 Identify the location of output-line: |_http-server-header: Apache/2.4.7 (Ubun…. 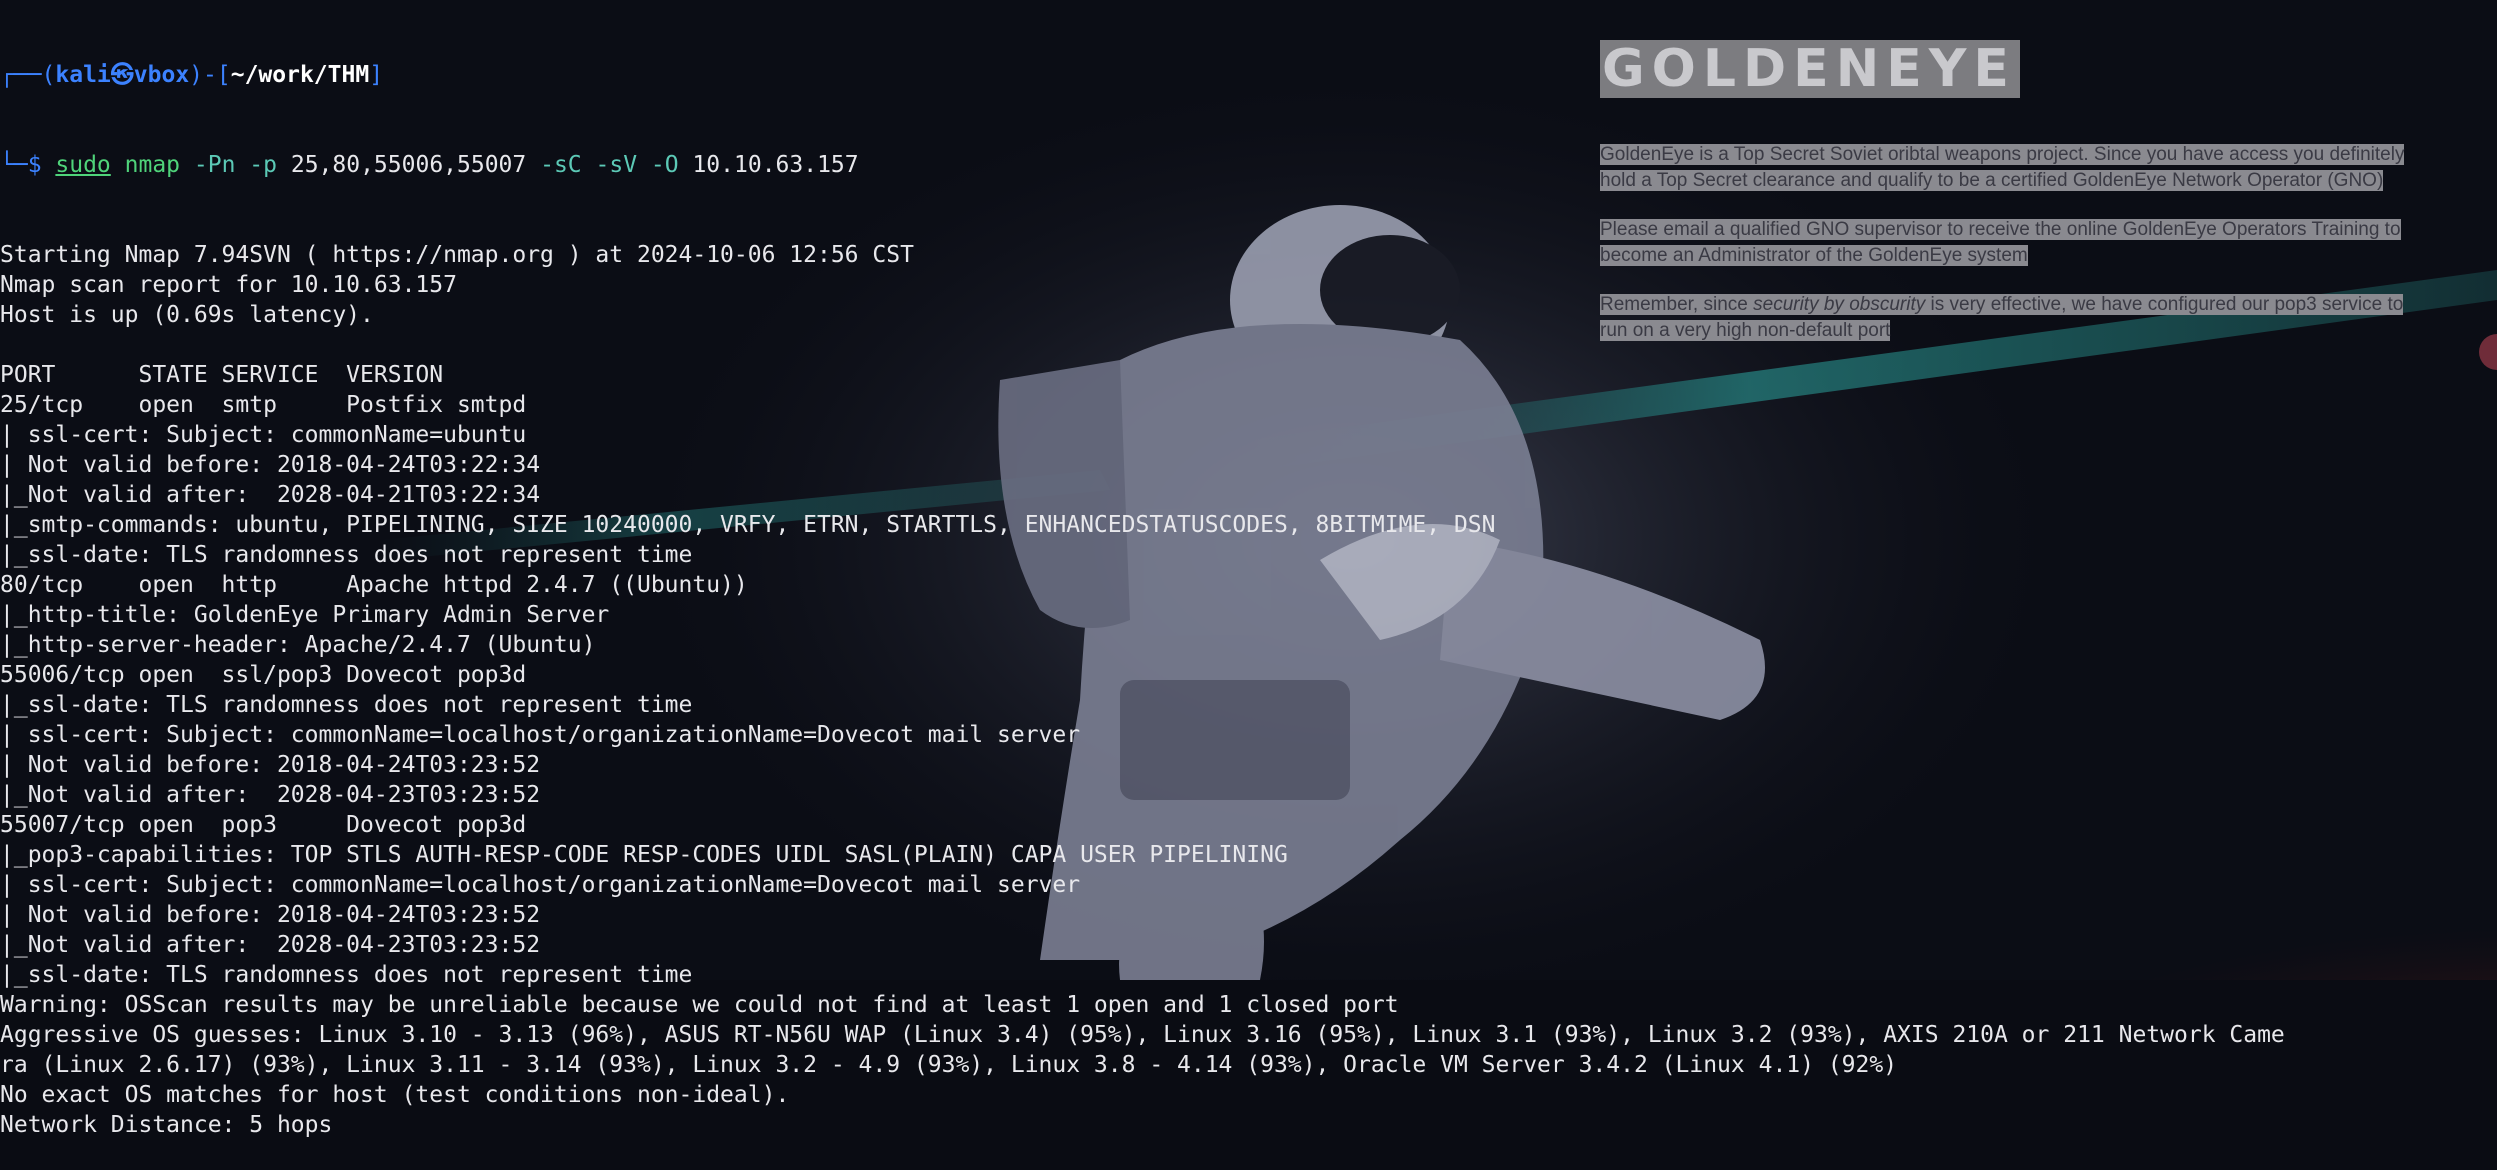
(298, 645).